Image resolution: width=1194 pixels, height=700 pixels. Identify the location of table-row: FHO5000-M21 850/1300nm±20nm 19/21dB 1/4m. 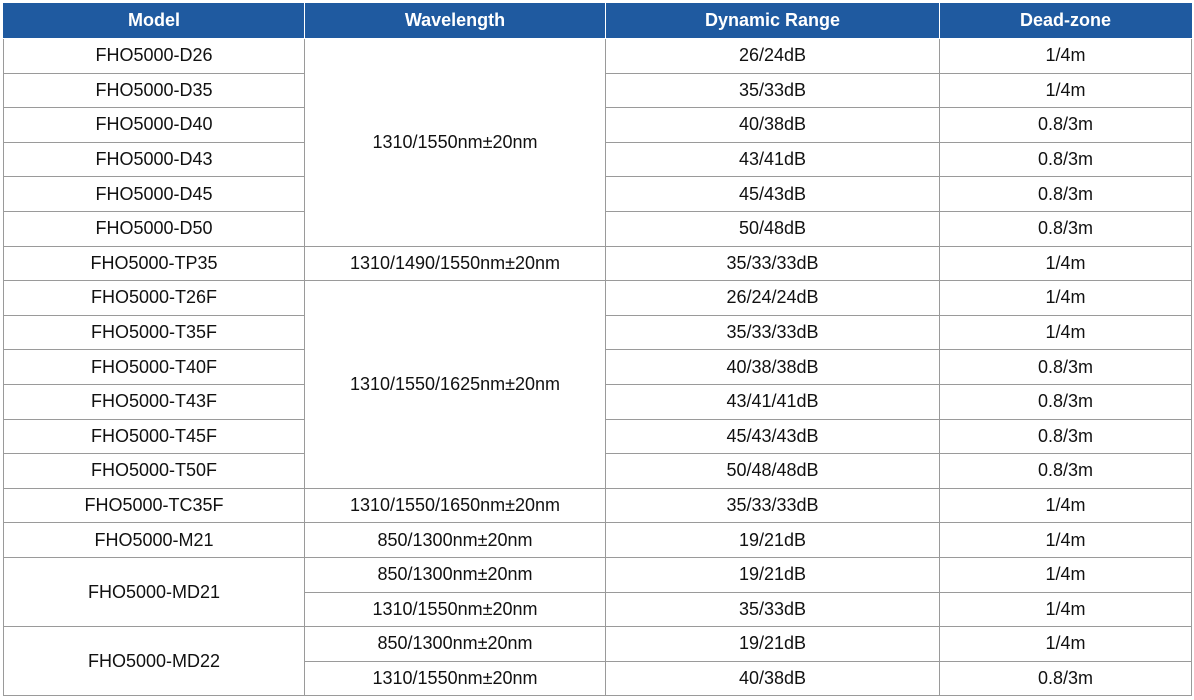
(597, 540).